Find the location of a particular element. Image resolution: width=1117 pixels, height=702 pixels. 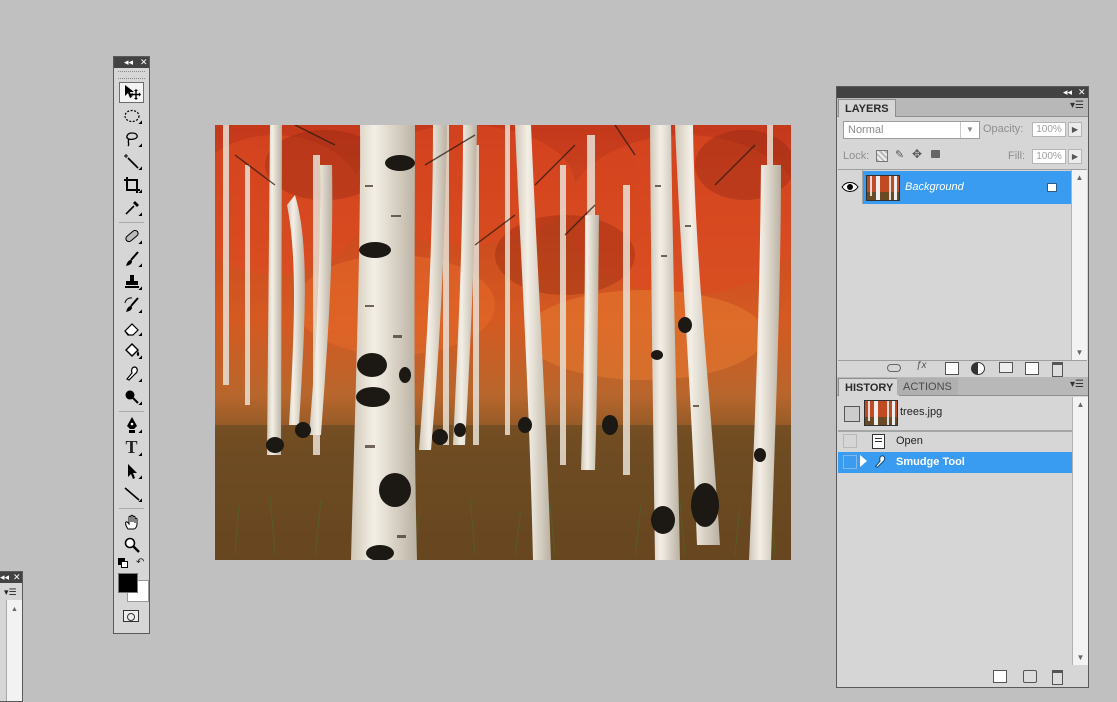

lock-position-icon: ✥ is located at coordinates (917, 154).